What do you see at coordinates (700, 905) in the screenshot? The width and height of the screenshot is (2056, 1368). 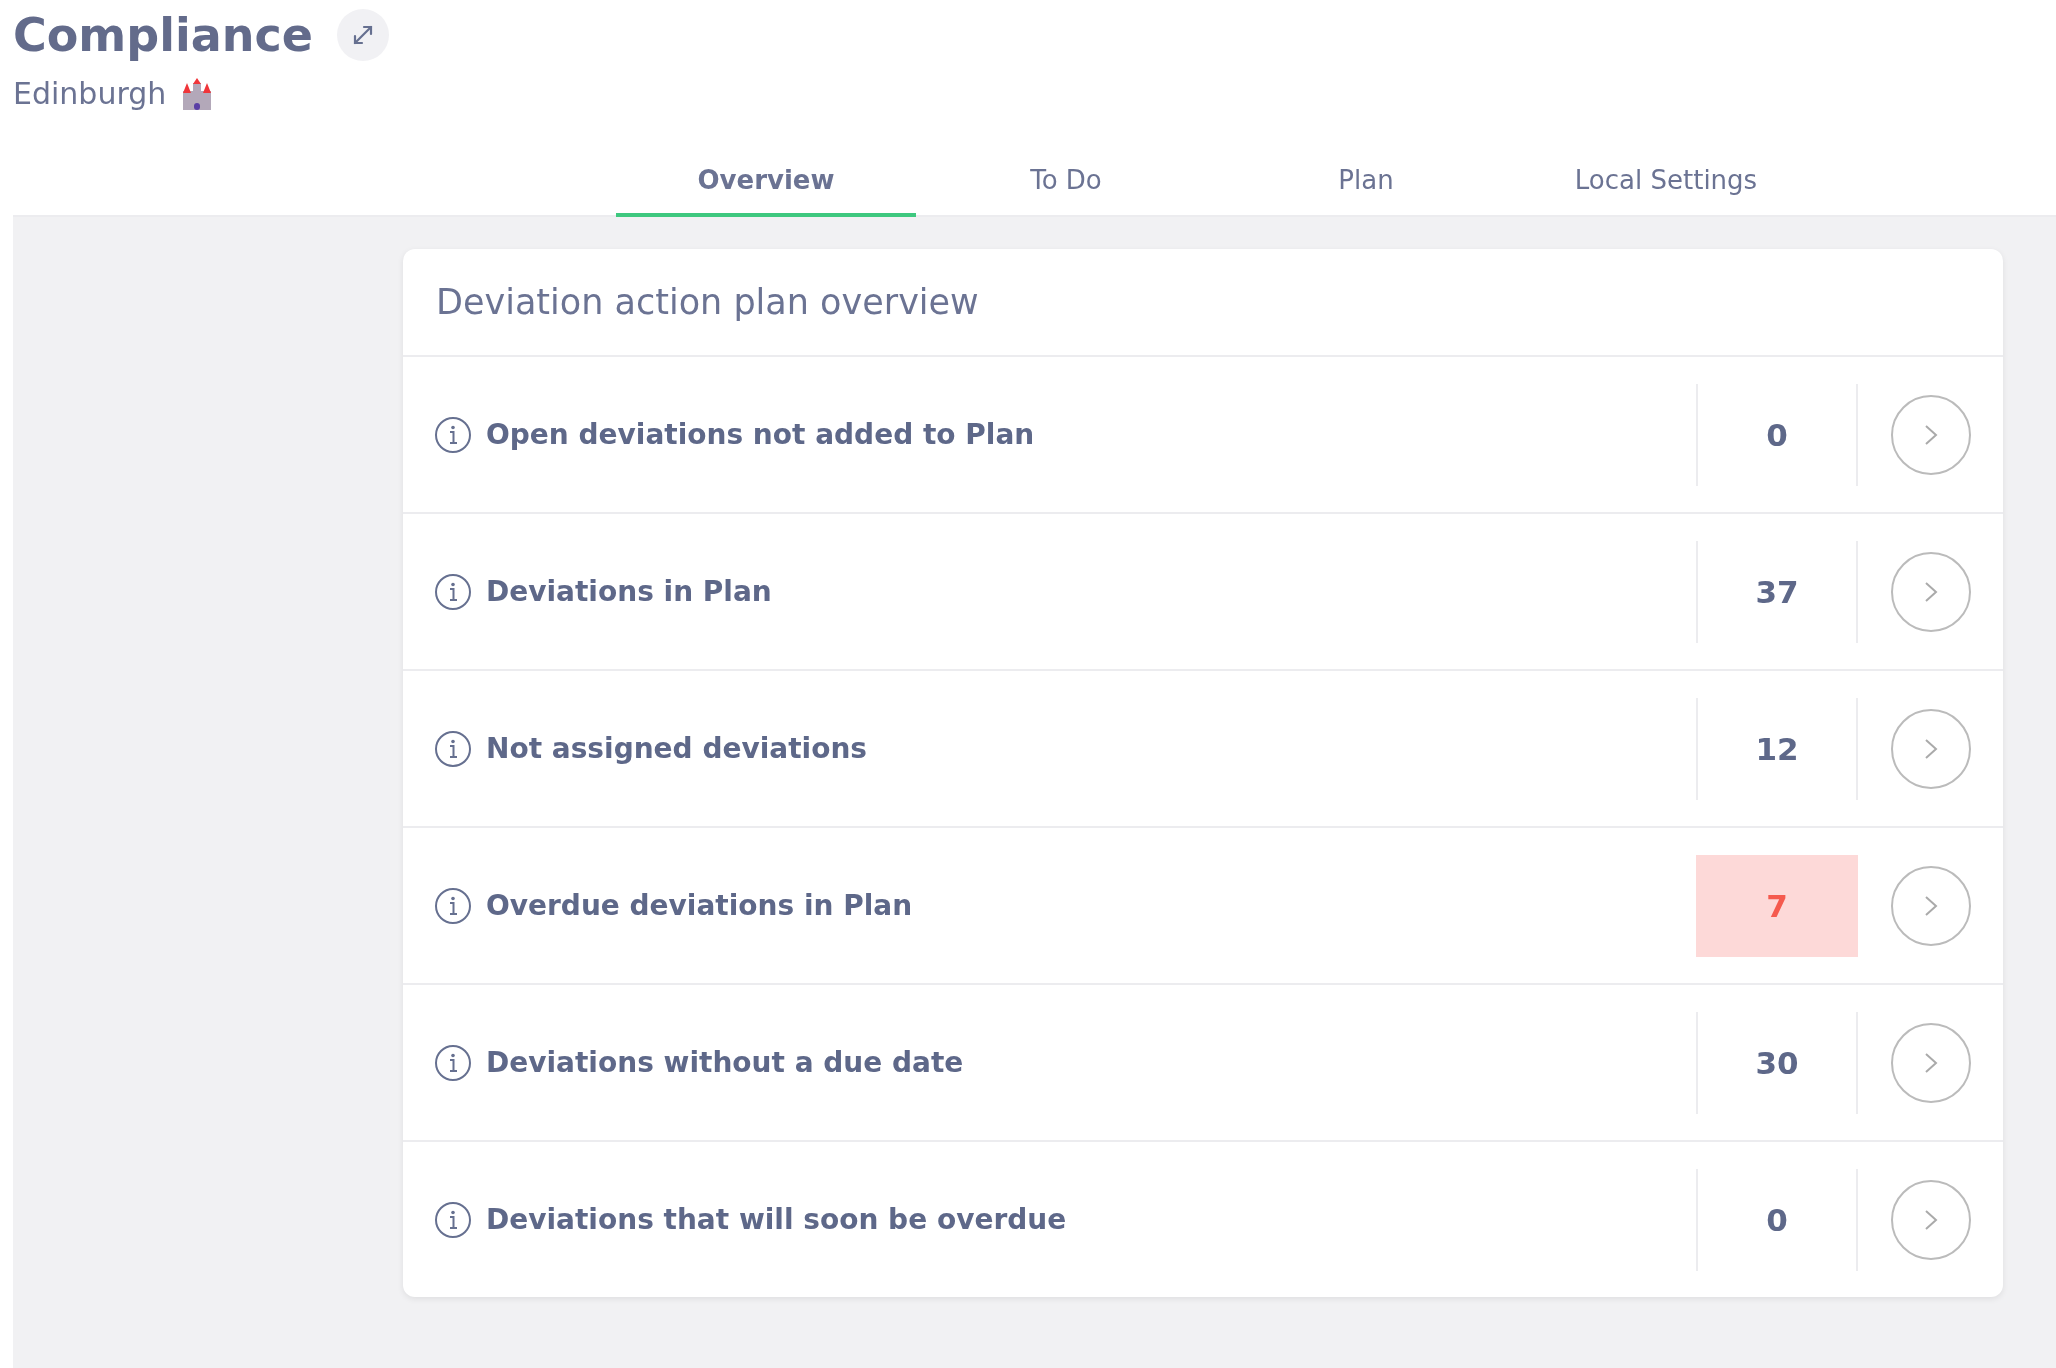 I see `row-label: Overdue deviations in Plan` at bounding box center [700, 905].